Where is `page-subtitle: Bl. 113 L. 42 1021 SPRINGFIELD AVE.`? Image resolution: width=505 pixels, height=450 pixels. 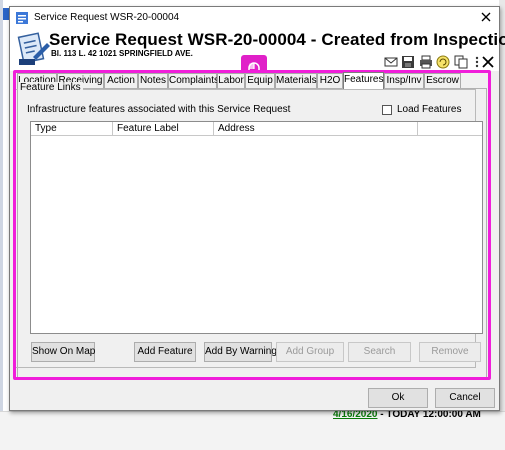 page-subtitle: Bl. 113 L. 42 1021 SPRINGFIELD AVE. is located at coordinates (122, 53).